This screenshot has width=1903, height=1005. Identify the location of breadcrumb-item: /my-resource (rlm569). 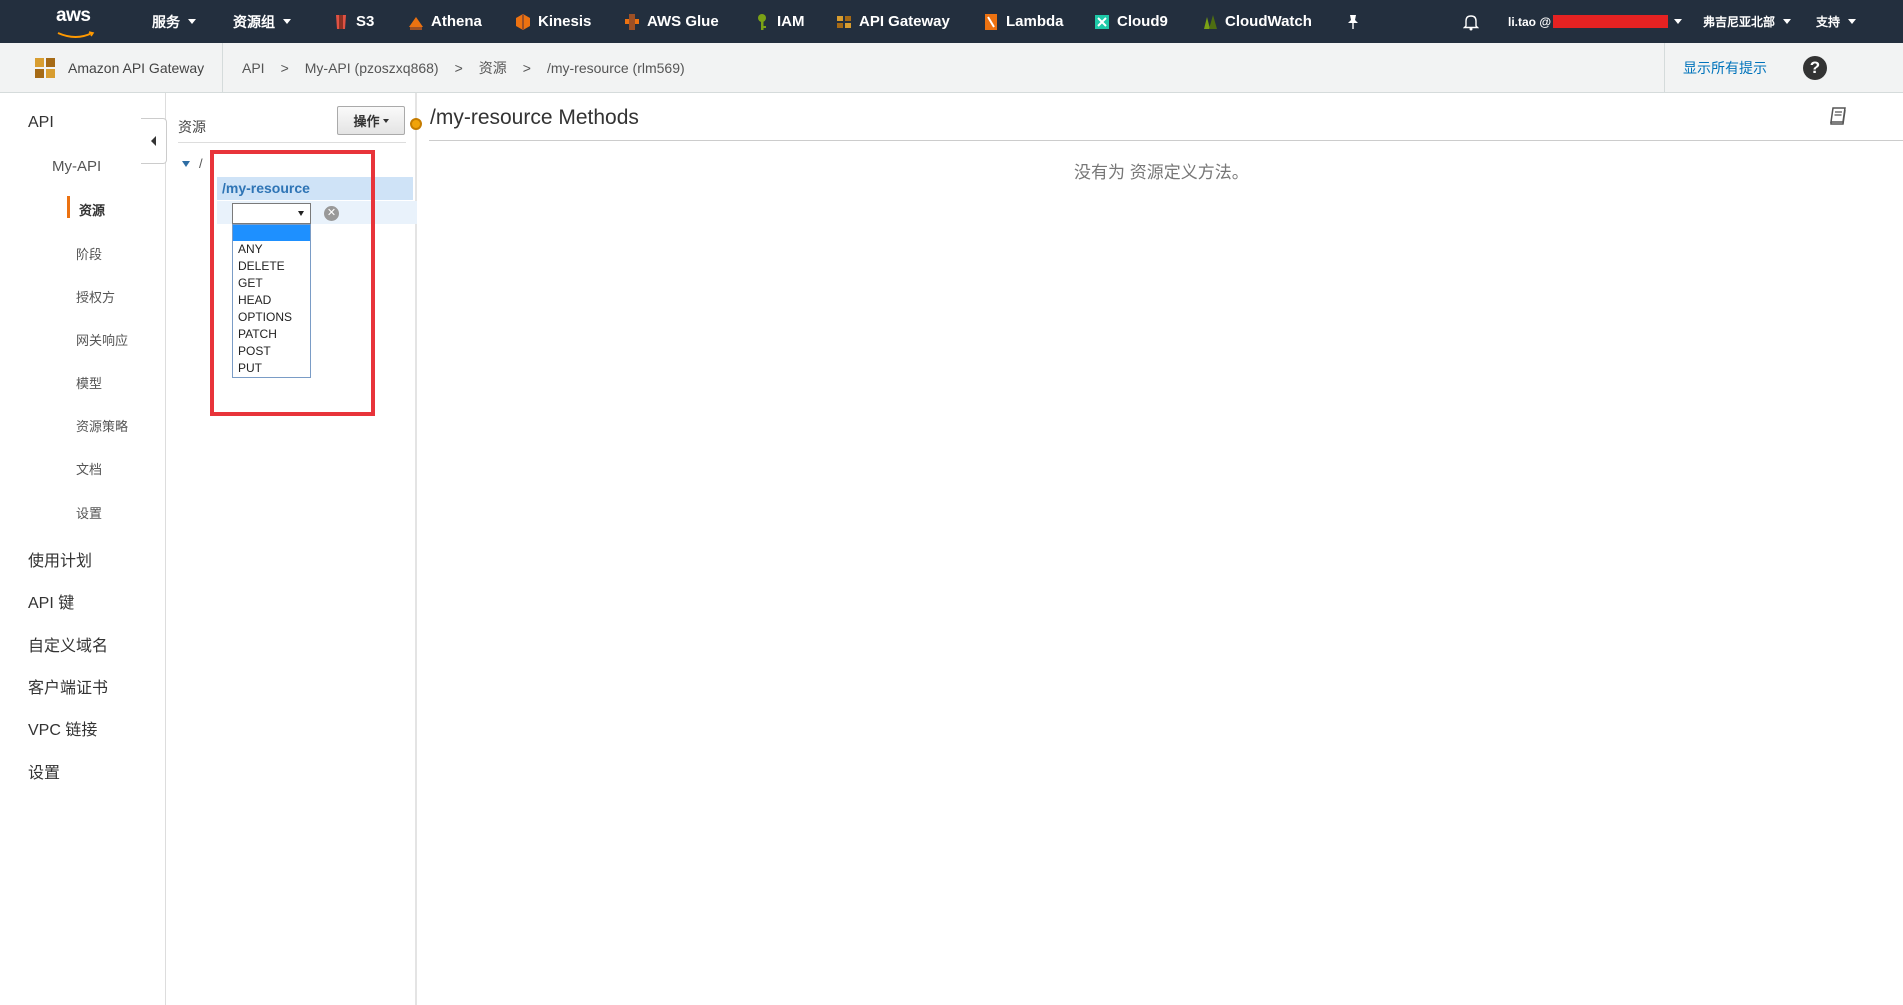
(615, 68).